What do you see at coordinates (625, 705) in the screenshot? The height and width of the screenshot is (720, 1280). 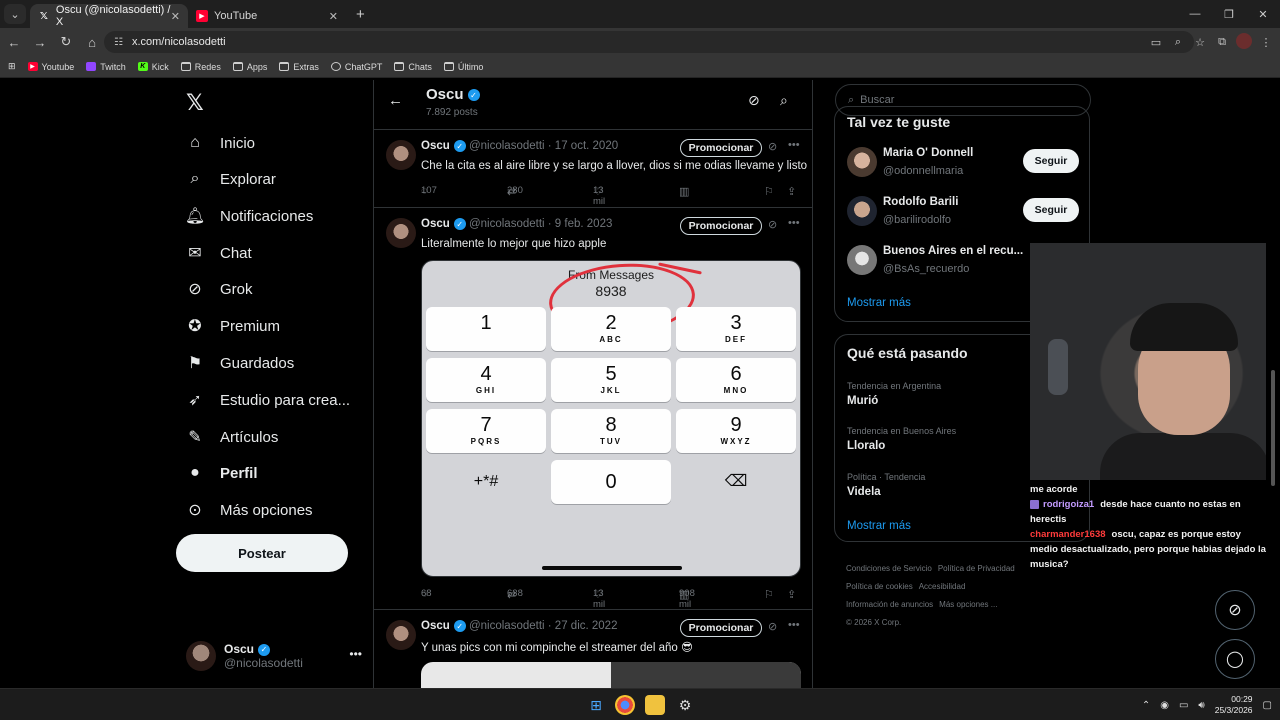 I see `chrome-icon` at bounding box center [625, 705].